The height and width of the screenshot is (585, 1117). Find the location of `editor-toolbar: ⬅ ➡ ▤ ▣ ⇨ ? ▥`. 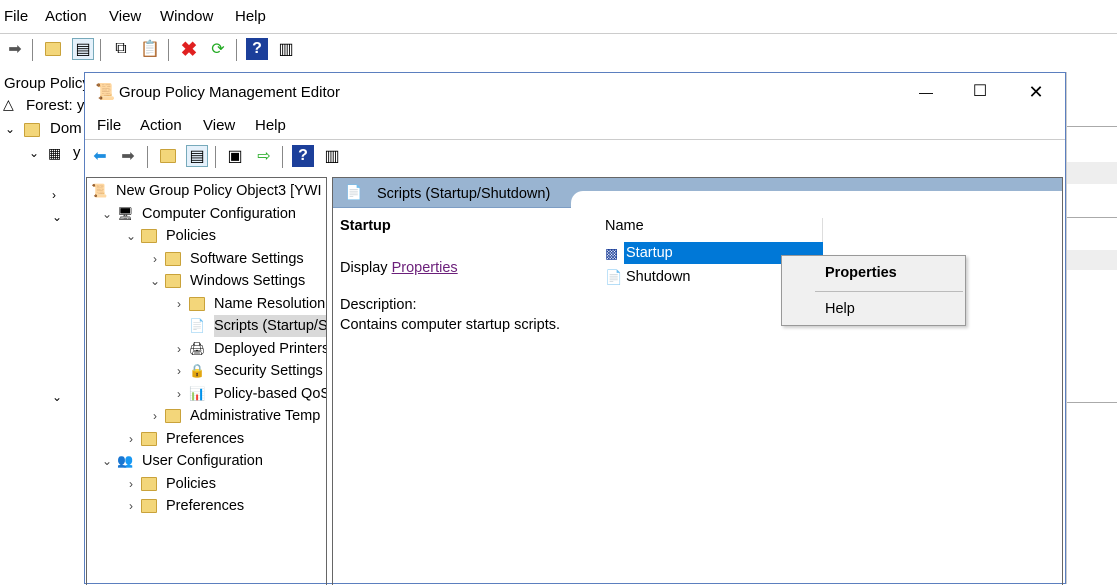

editor-toolbar: ⬅ ➡ ▤ ▣ ⇨ ? ▥ is located at coordinates (575, 157).